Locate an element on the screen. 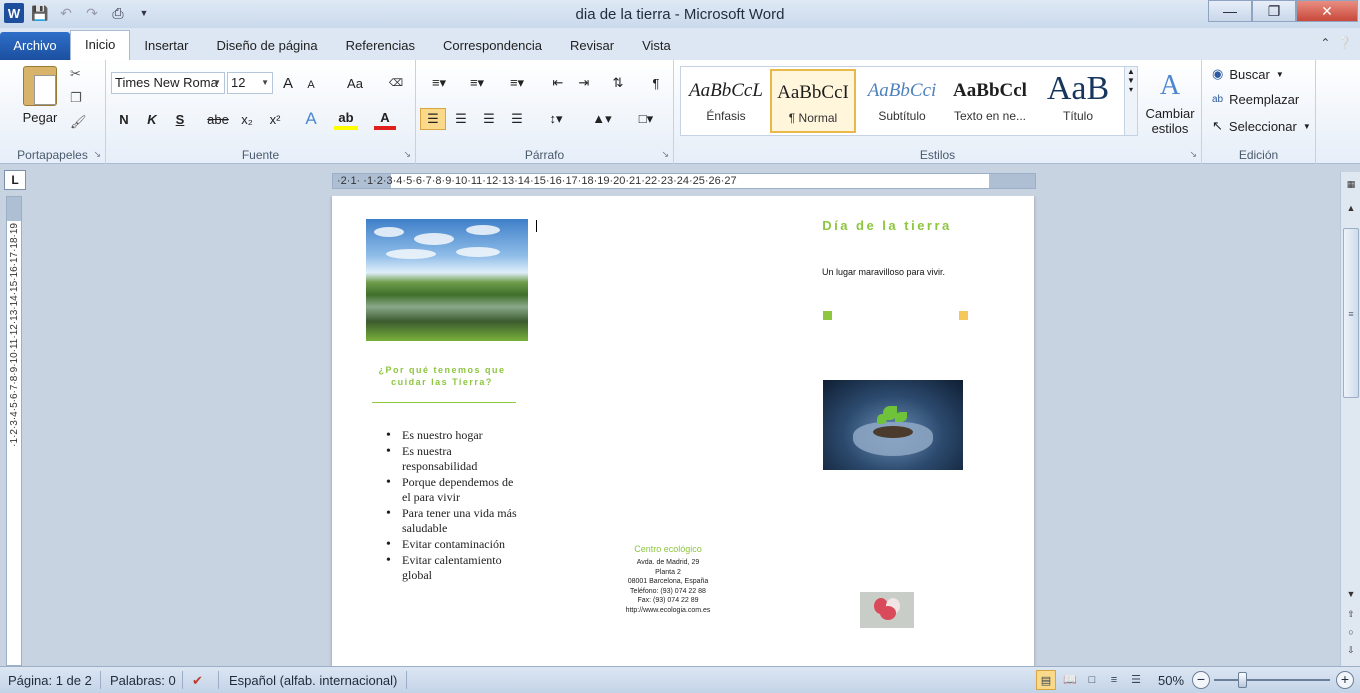 Image resolution: width=1360 pixels, height=693 pixels. format-painter-icon: 🖌 is located at coordinates (78, 122).